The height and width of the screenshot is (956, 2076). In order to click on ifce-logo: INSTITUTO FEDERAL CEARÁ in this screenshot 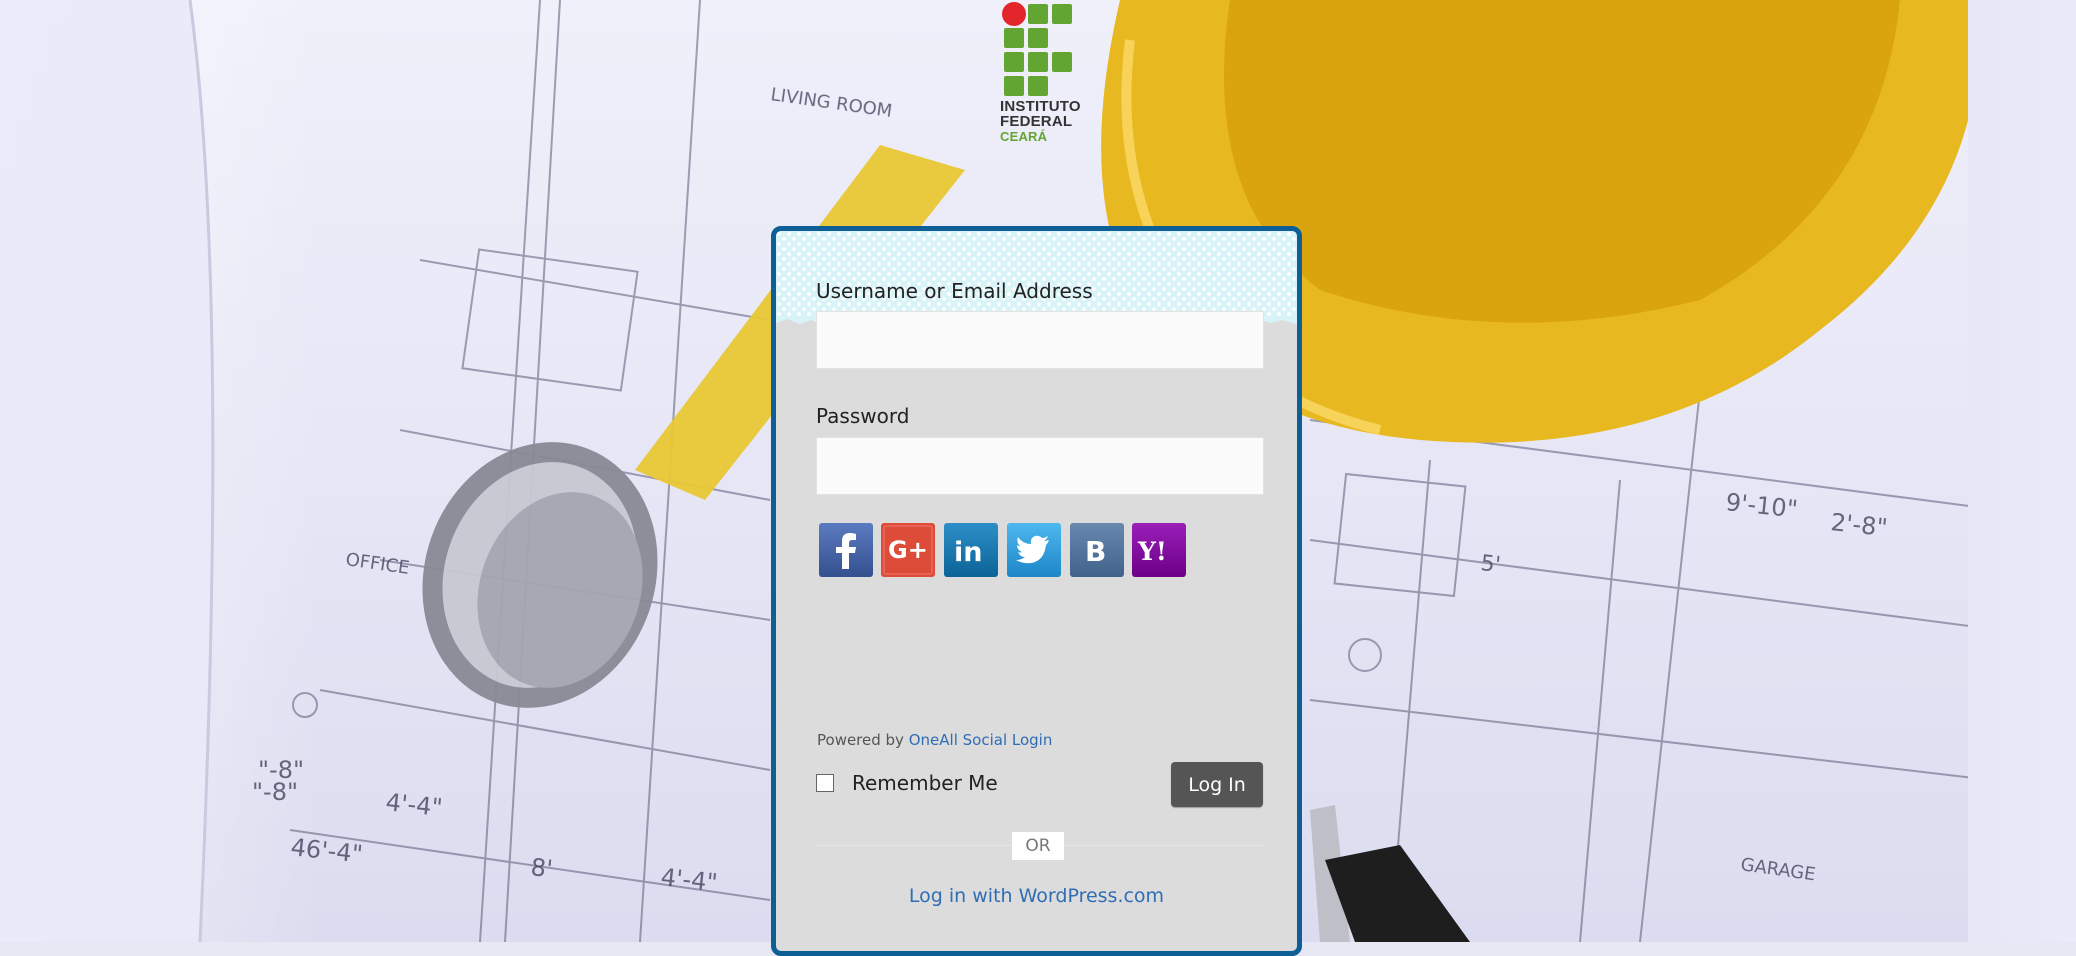, I will do `click(1043, 77)`.